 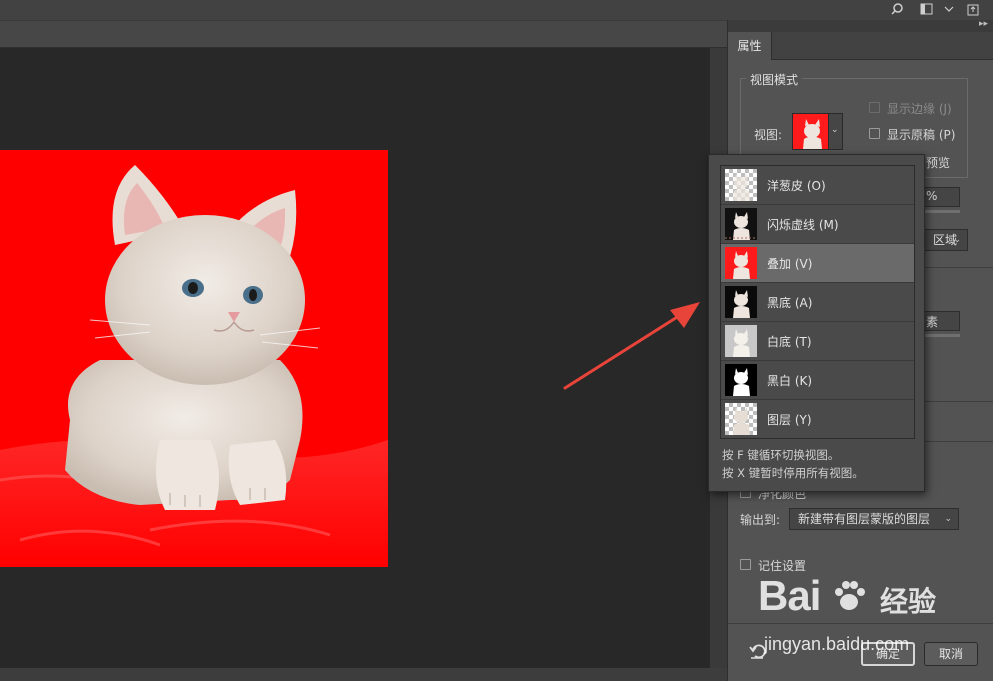 What do you see at coordinates (810, 131) in the screenshot?
I see `view-thumbnail` at bounding box center [810, 131].